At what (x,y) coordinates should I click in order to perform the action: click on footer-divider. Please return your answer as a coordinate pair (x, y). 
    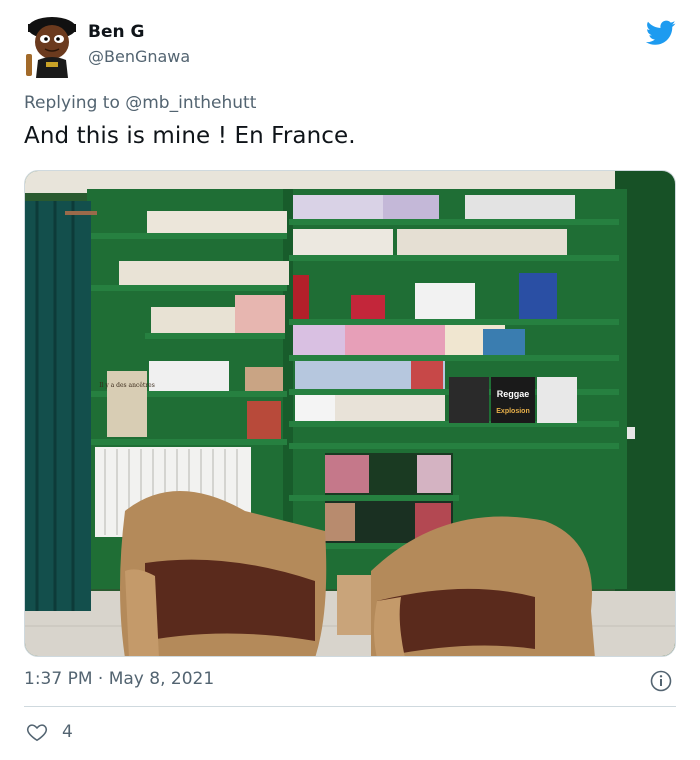
    Looking at the image, I should click on (350, 706).